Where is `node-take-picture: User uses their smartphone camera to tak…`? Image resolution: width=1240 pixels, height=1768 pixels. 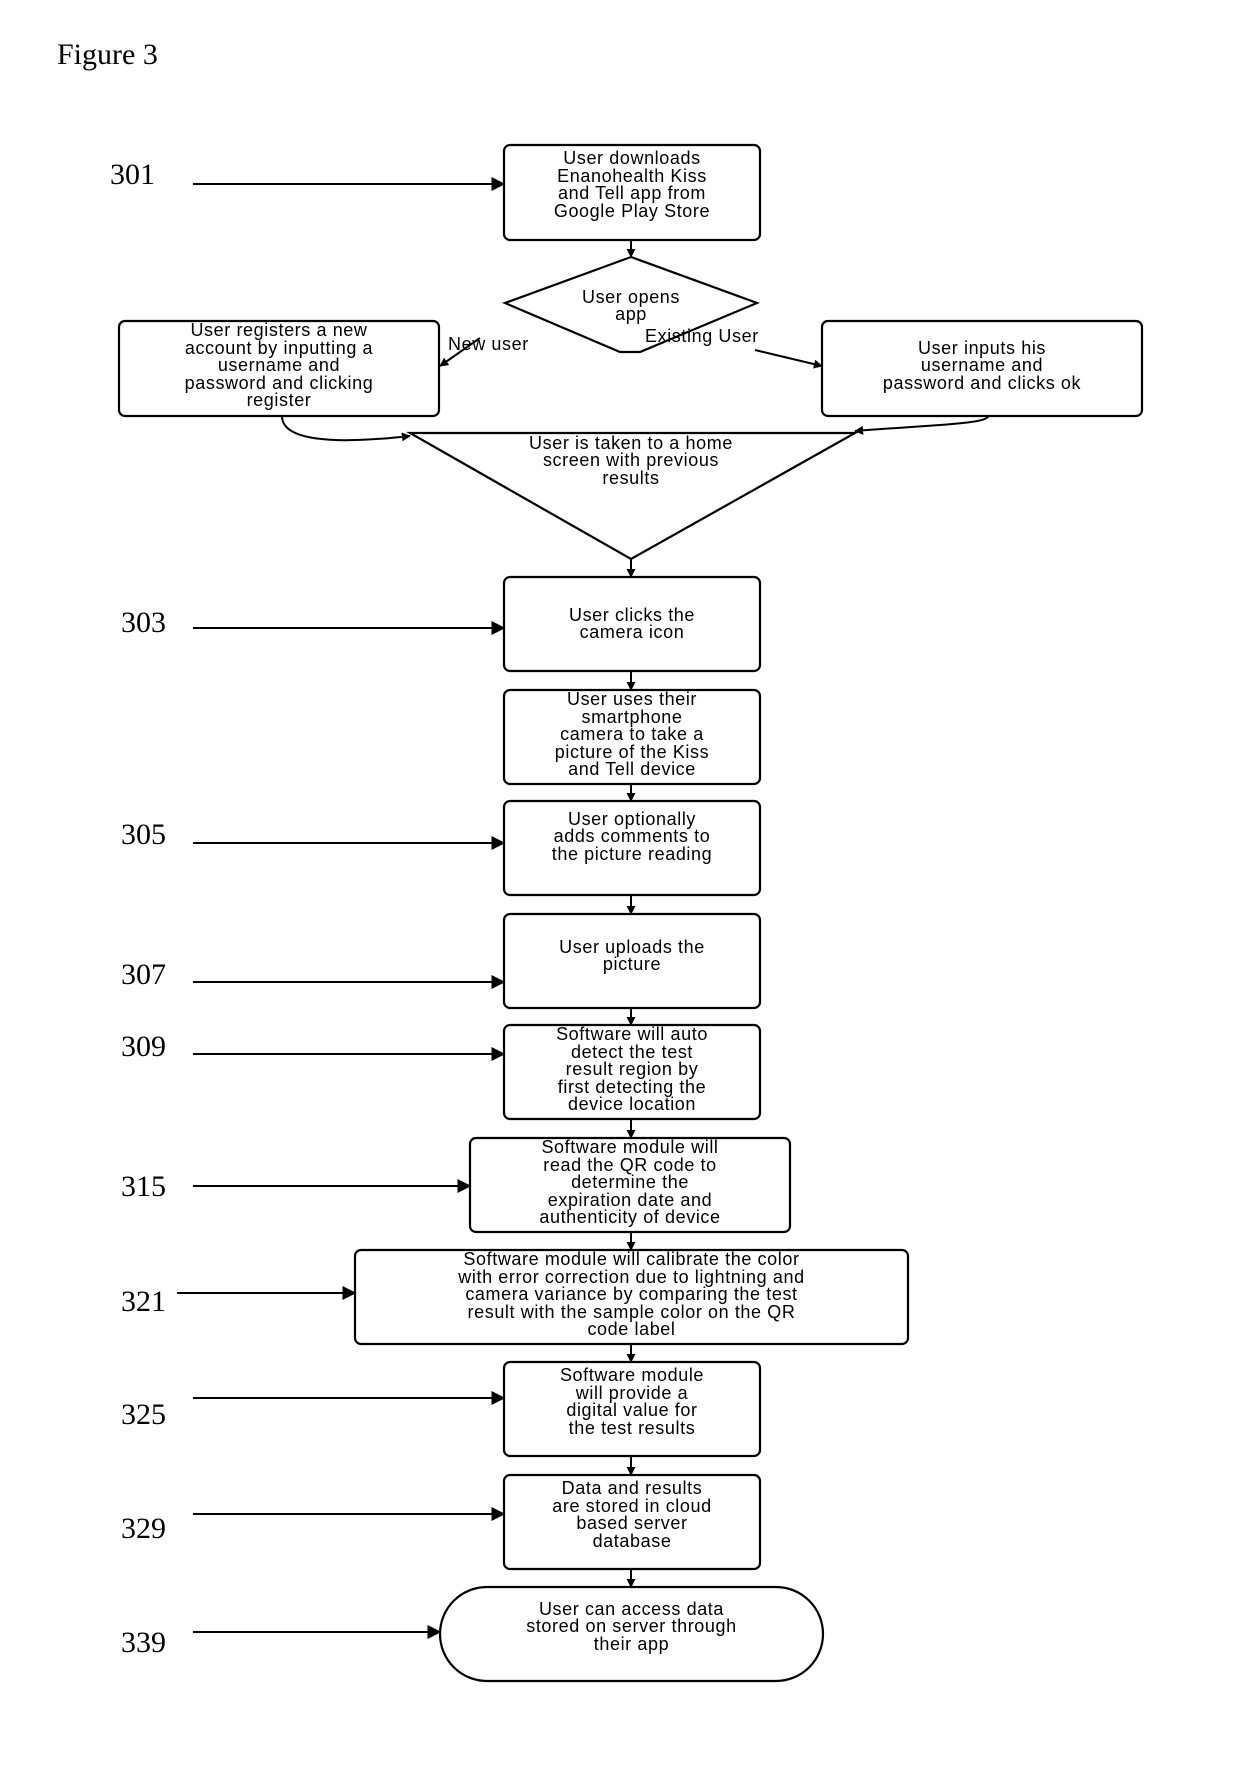 node-take-picture: User uses their smartphone camera to tak… is located at coordinates (632, 734).